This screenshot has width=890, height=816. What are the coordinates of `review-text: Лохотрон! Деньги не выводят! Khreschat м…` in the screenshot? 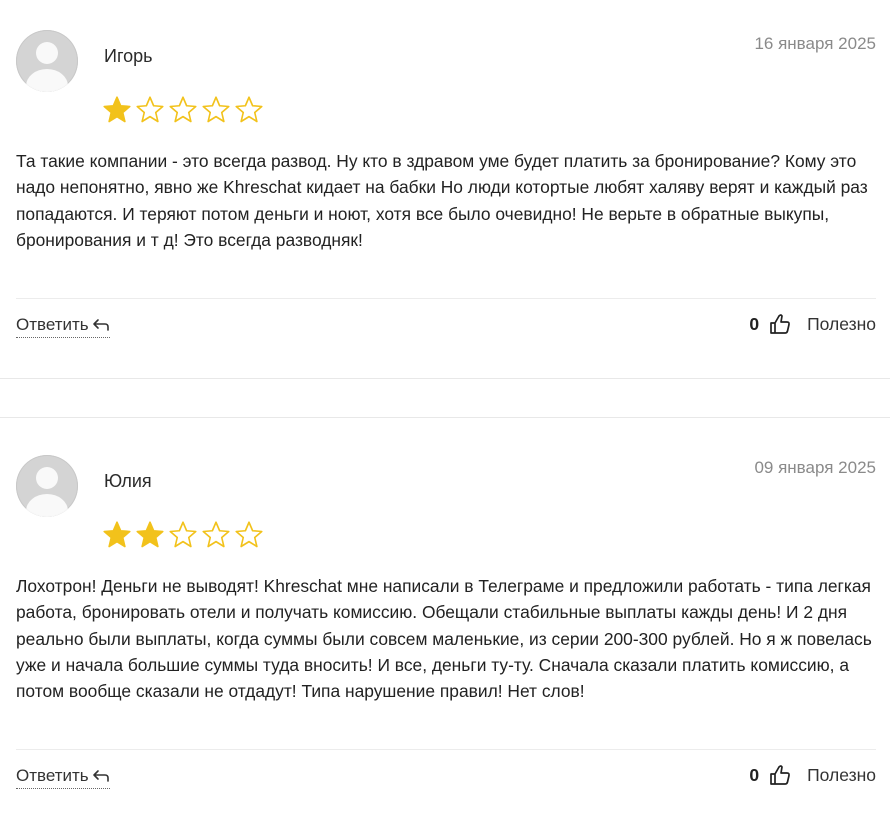 It's located at (444, 639).